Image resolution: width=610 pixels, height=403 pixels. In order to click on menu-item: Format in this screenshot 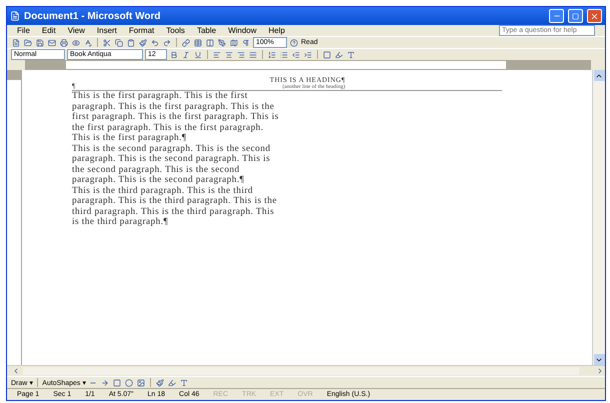, I will do `click(141, 30)`.